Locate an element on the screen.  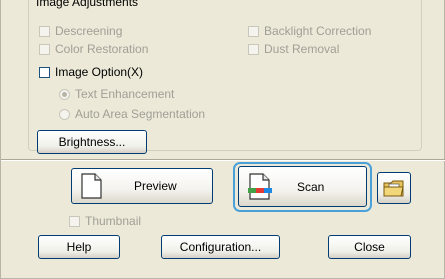
descreening-label: Descreening is located at coordinates (89, 31).